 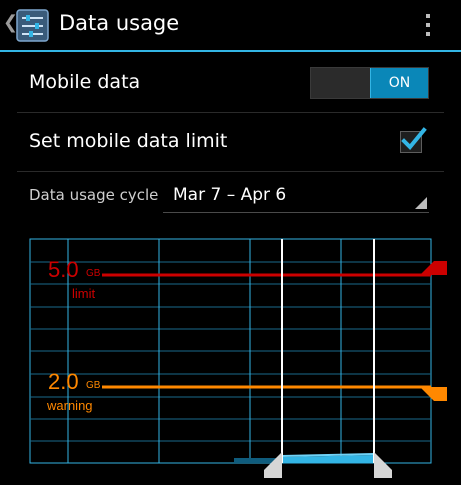 What do you see at coordinates (63, 381) in the screenshot?
I see `warning-value: 2.0` at bounding box center [63, 381].